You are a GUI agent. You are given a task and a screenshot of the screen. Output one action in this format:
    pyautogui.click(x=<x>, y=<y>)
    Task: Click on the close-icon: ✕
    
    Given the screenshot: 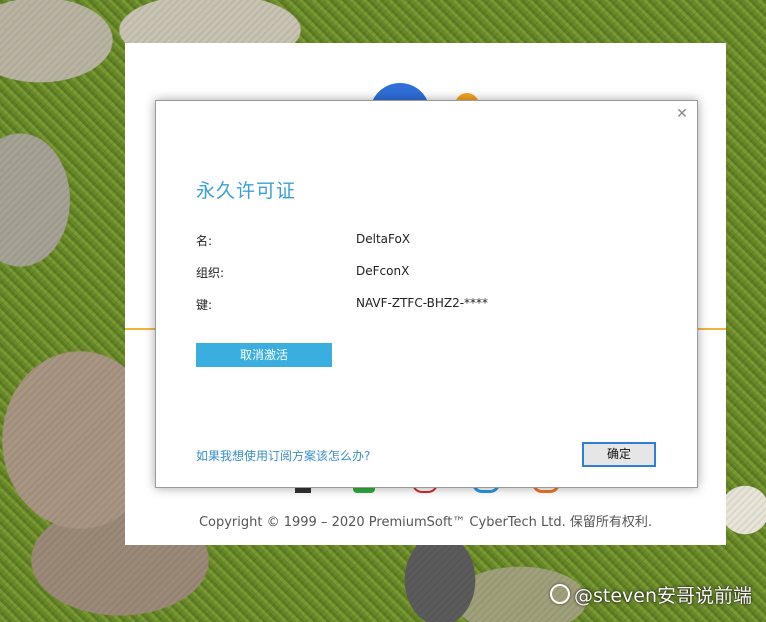 What is the action you would take?
    pyautogui.click(x=682, y=114)
    